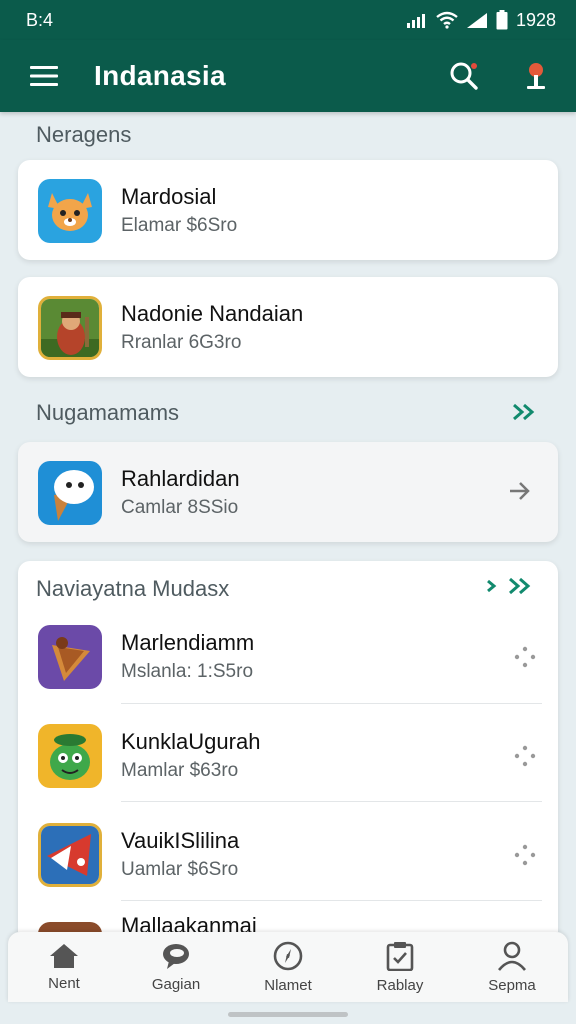 The width and height of the screenshot is (576, 1024). Describe the element at coordinates (160, 75) in the screenshot. I see `app-title: Indanasia` at that location.